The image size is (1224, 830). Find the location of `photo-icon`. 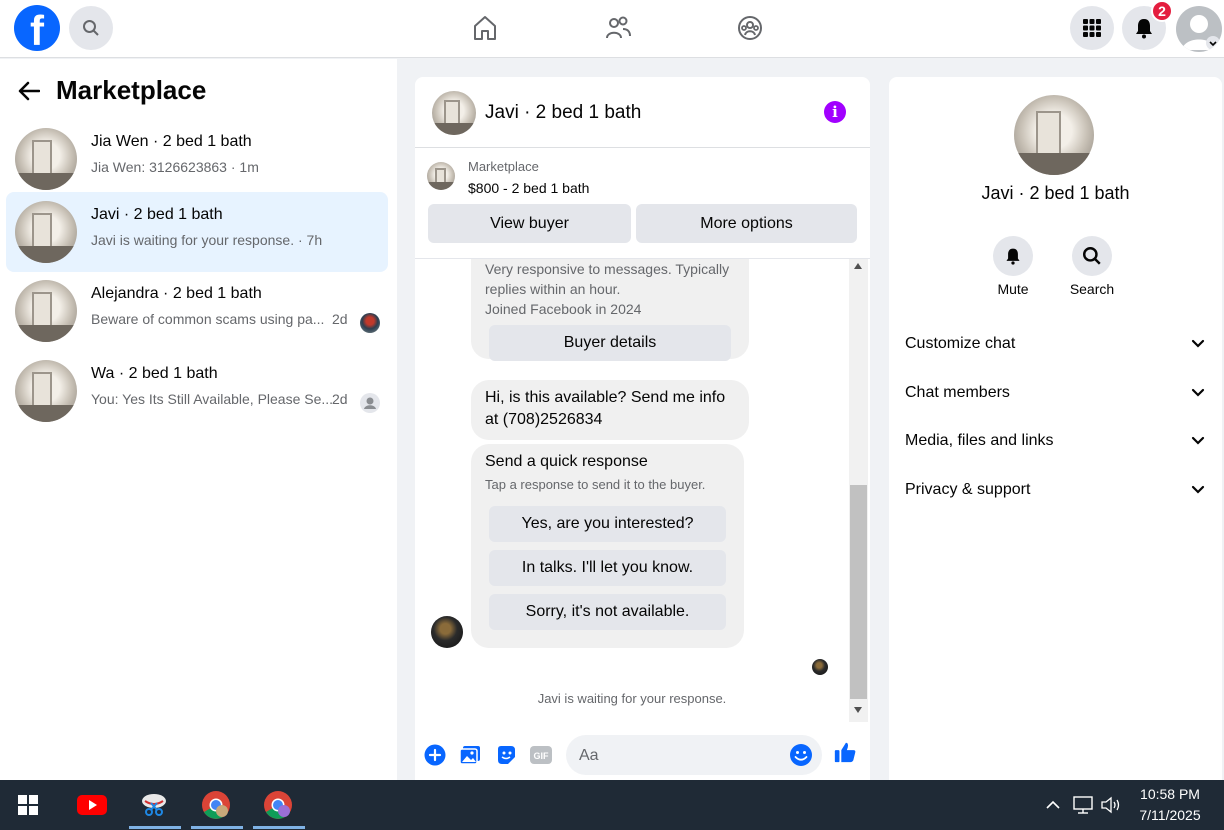

photo-icon is located at coordinates (469, 755).